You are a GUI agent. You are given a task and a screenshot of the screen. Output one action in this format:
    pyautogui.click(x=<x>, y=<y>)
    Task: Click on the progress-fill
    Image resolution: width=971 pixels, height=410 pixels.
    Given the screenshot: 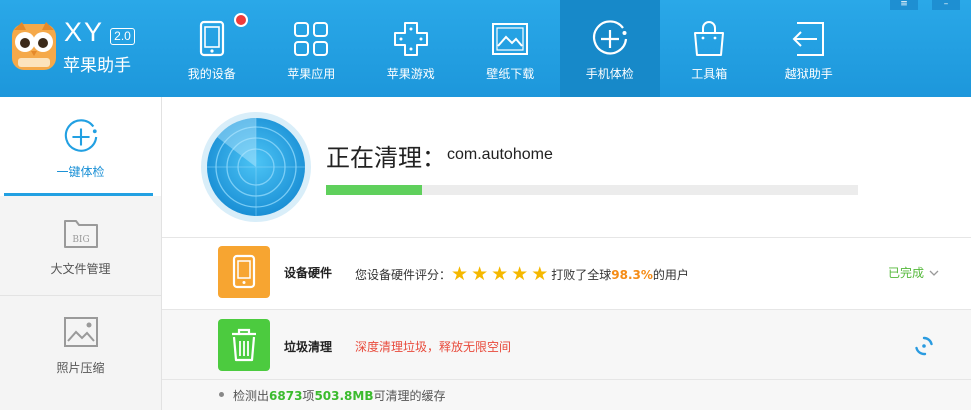 What is the action you would take?
    pyautogui.click(x=374, y=190)
    